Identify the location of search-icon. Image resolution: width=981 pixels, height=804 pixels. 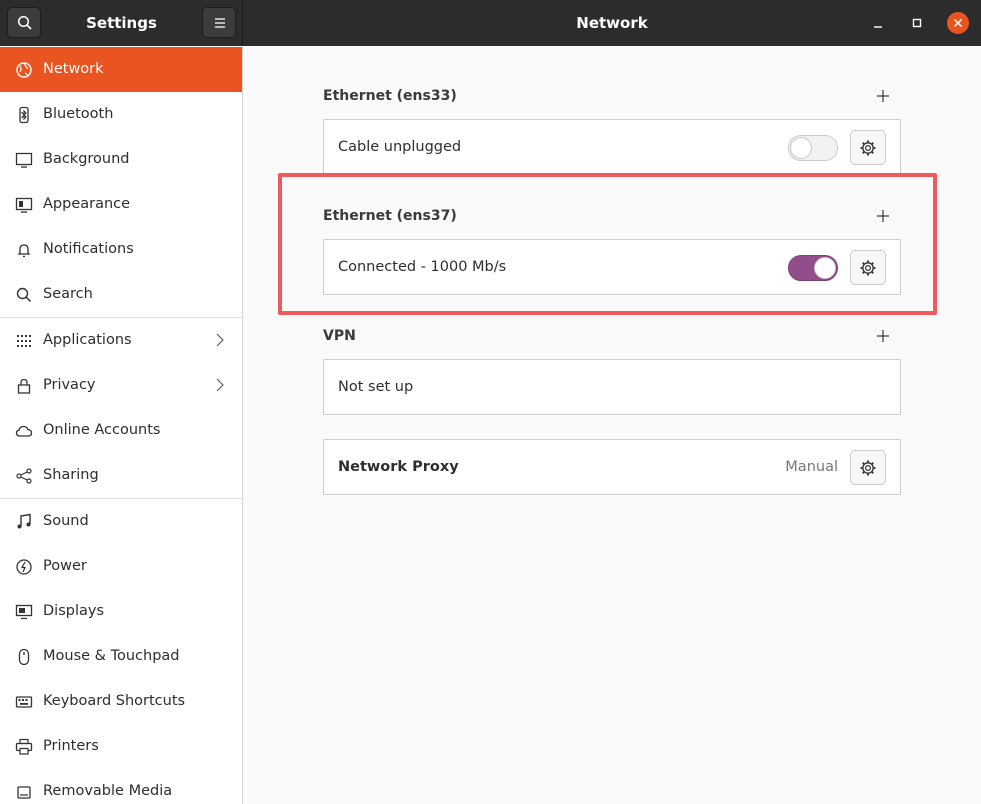
(24, 295).